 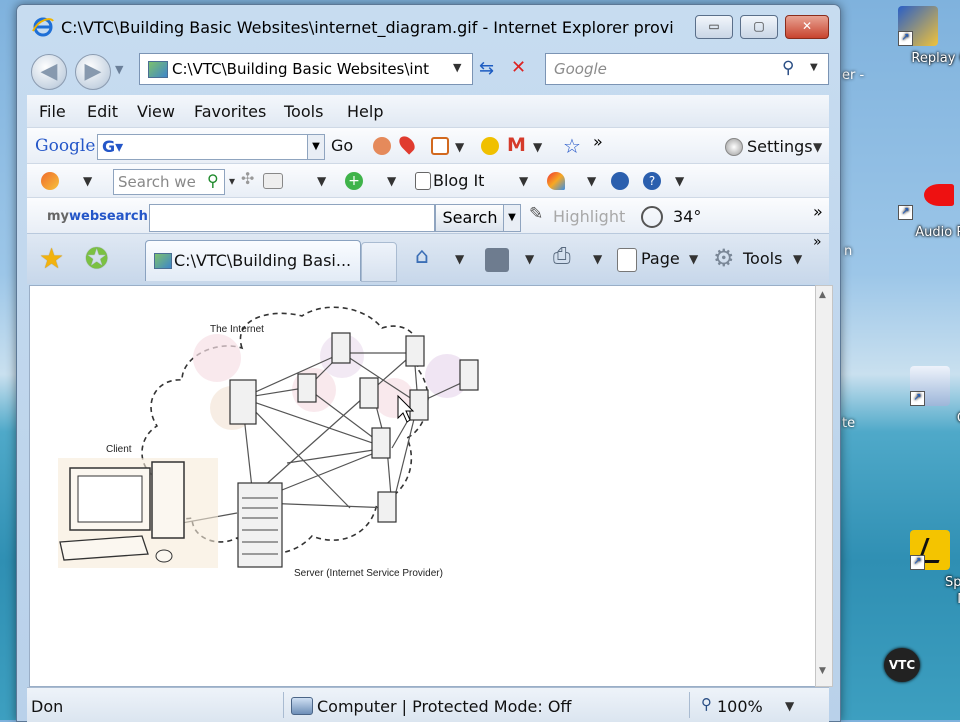 I want to click on security-zone-text: Computer | Protected Mode: Off, so click(x=444, y=706).